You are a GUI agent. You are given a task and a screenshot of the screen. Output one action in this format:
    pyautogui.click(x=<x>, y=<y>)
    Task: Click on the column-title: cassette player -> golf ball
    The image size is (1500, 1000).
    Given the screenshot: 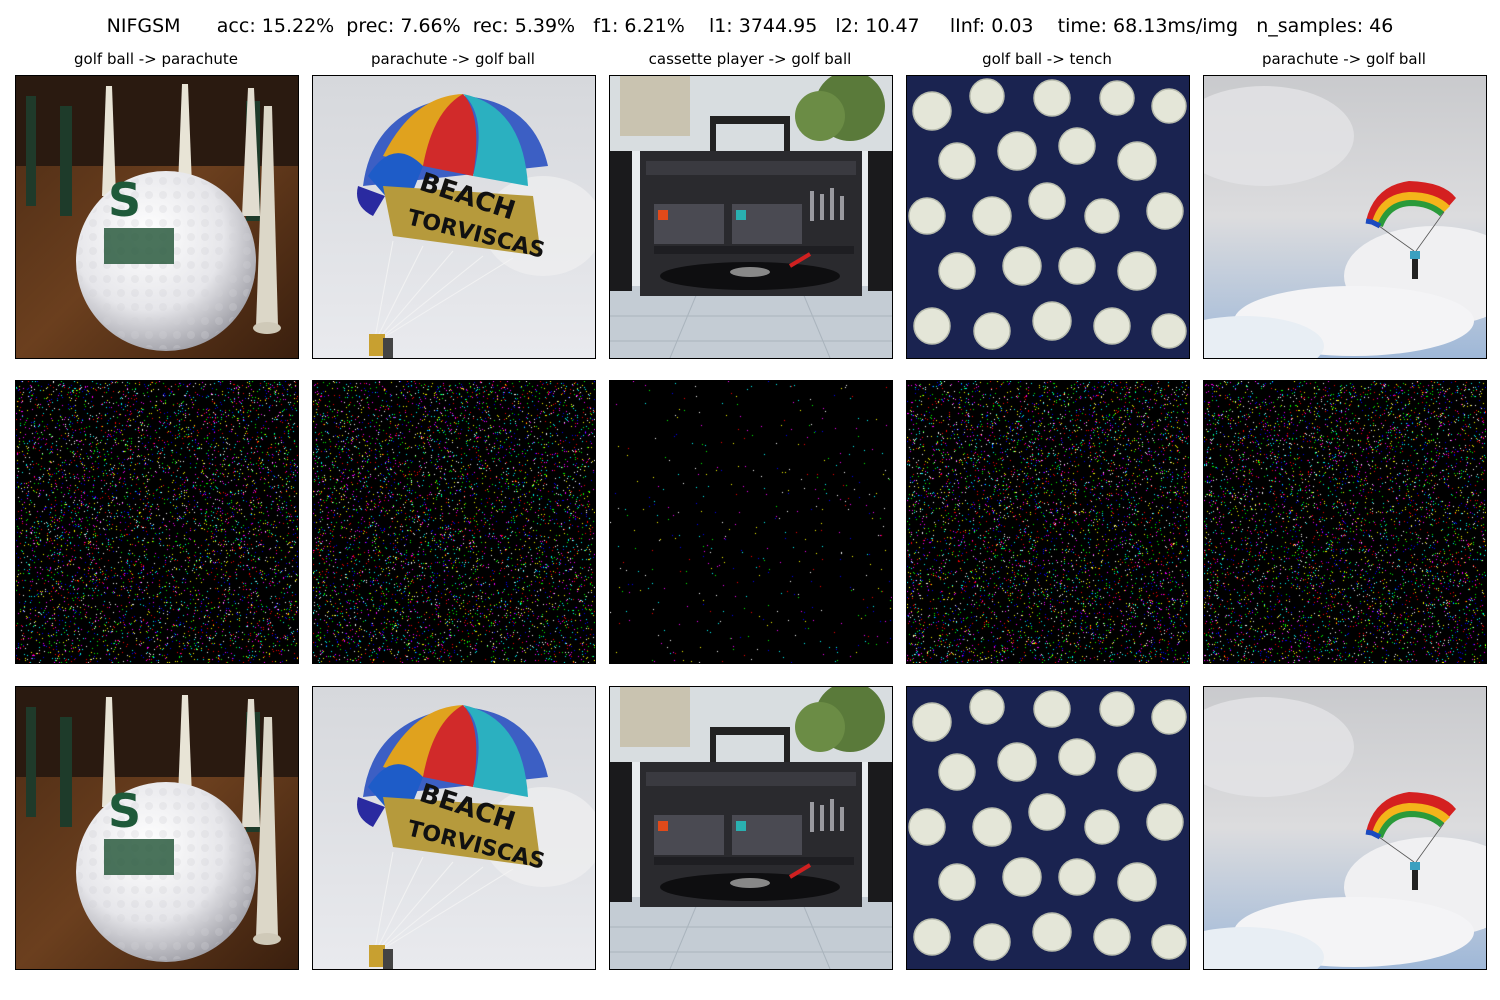 What is the action you would take?
    pyautogui.click(x=750, y=59)
    